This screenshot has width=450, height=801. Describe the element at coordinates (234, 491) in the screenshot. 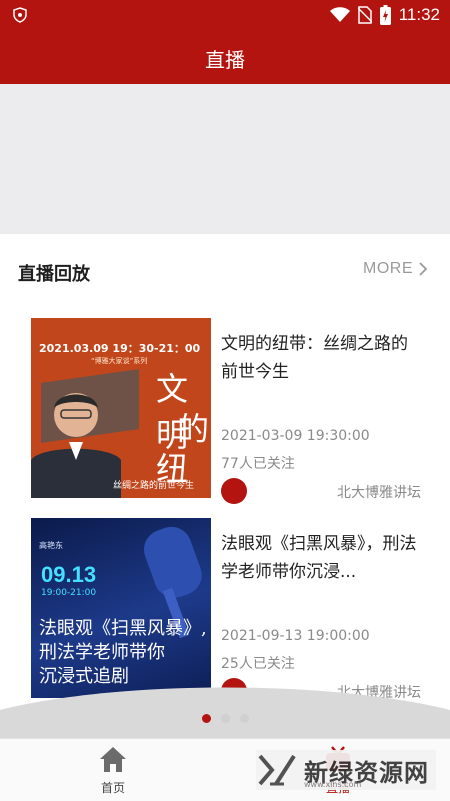

I see `org-logo-icon` at that location.